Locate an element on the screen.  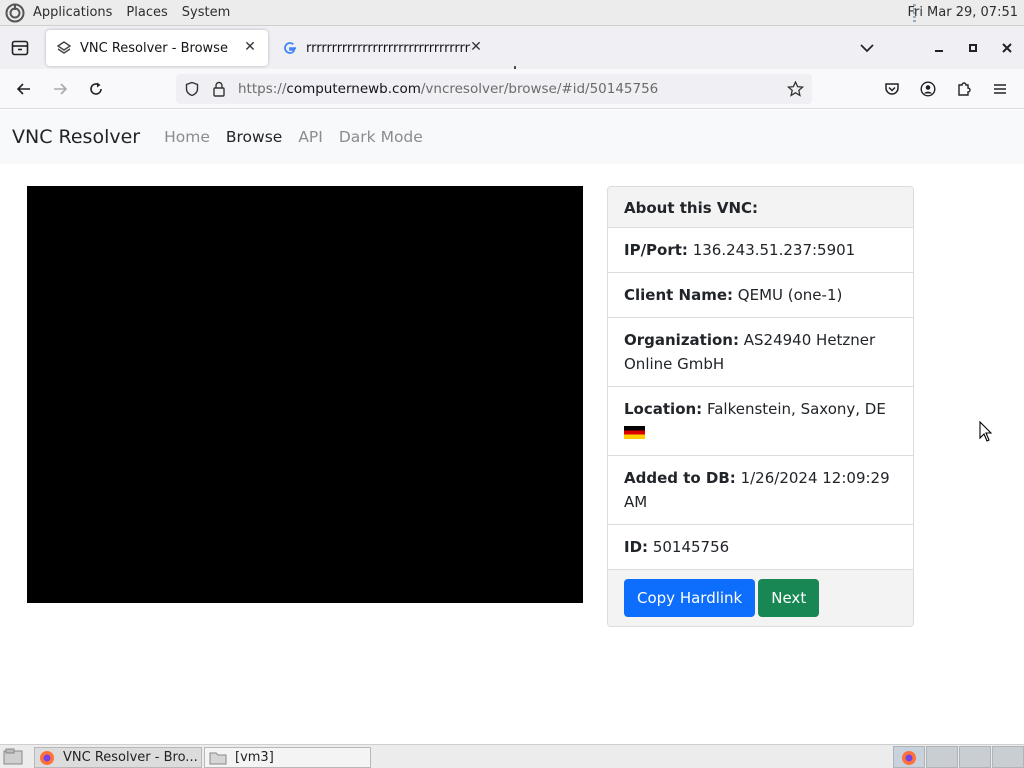
puzzle-icon is located at coordinates (964, 89).